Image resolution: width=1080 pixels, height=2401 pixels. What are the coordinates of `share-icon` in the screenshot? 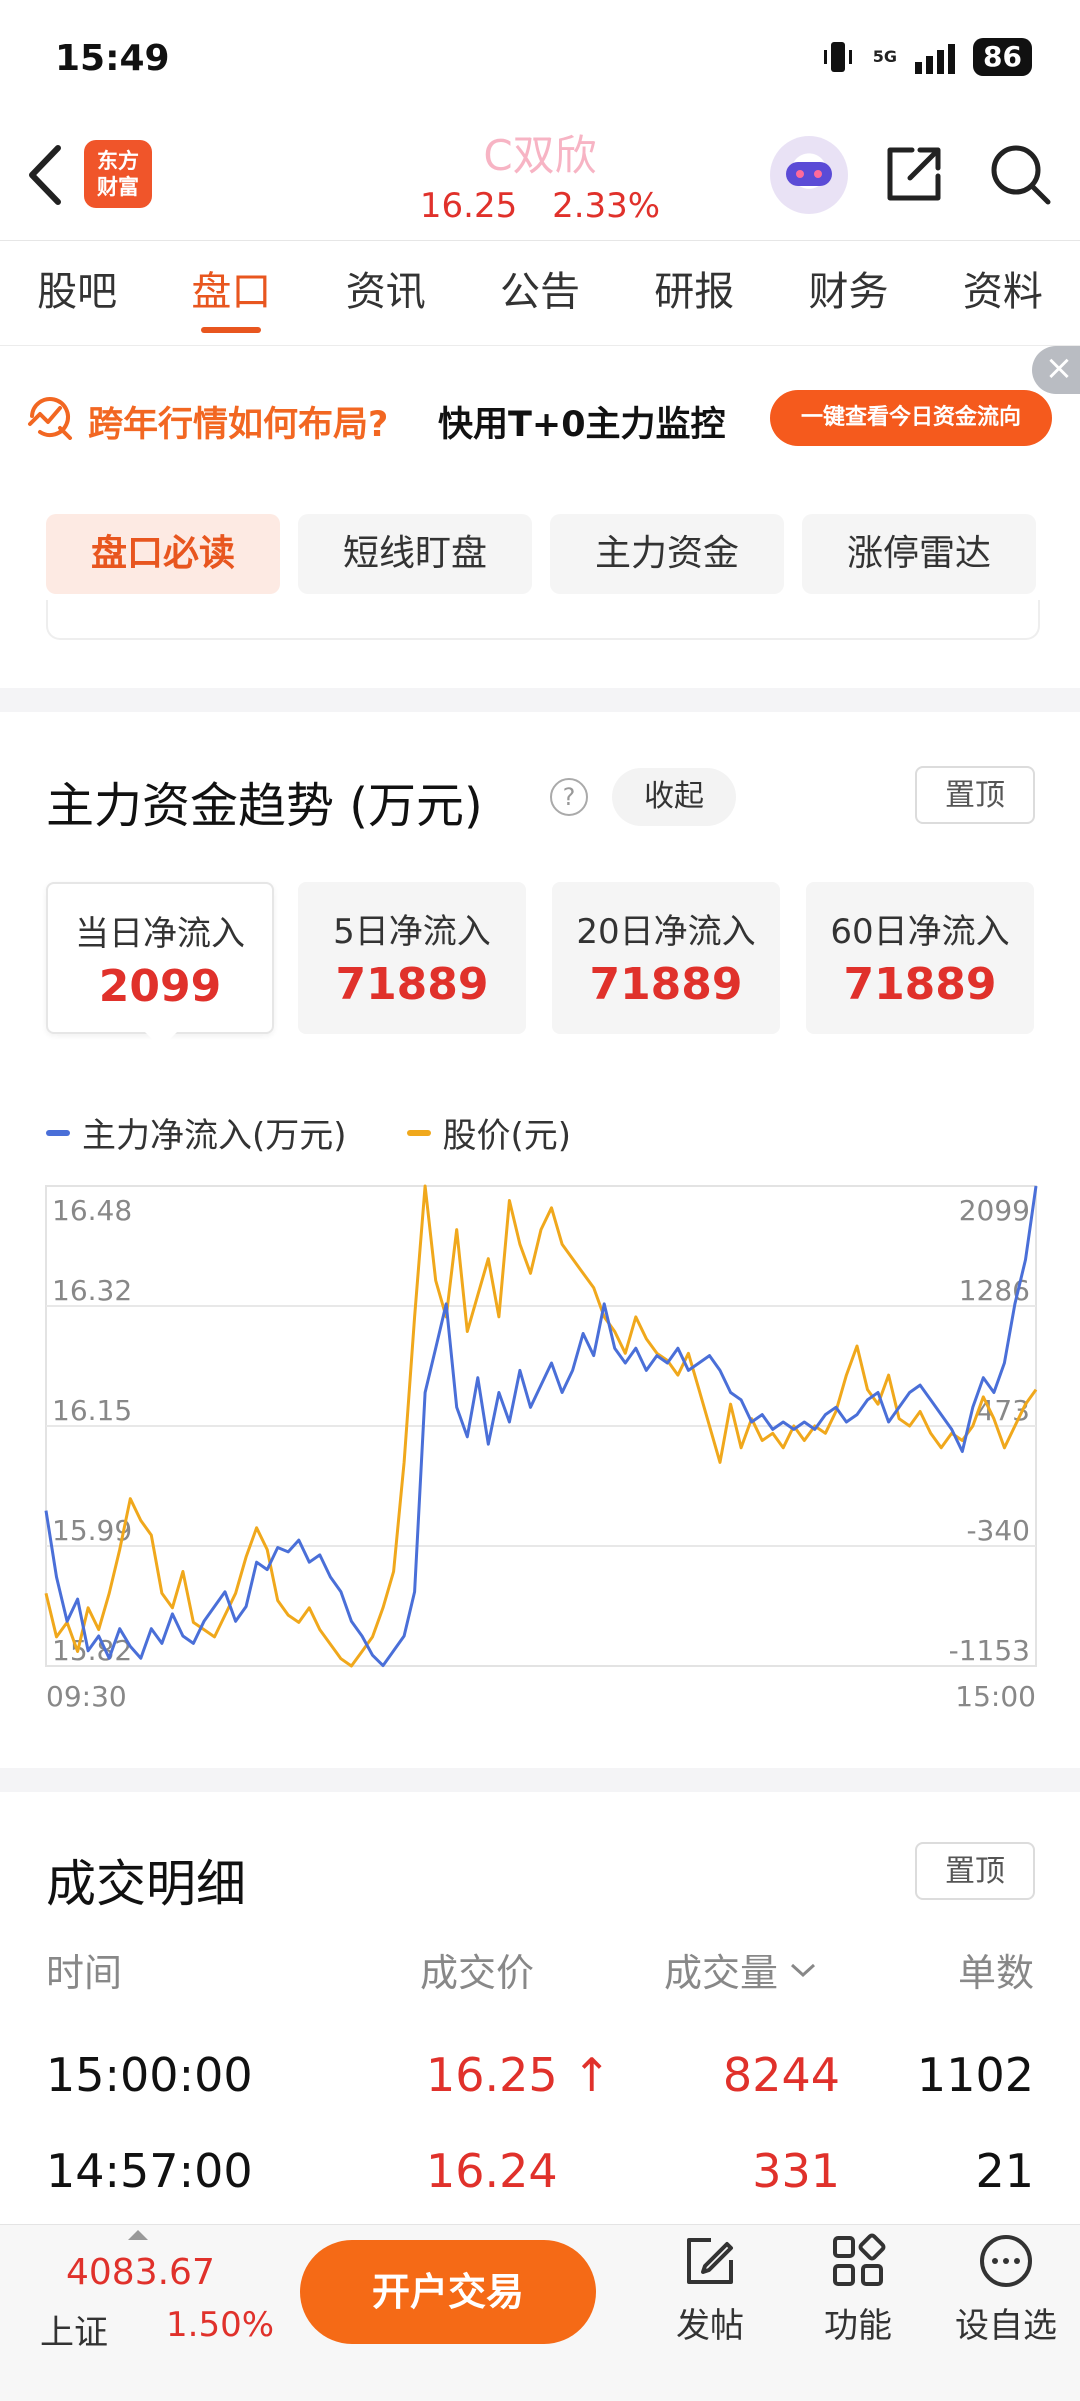 It's located at (914, 174).